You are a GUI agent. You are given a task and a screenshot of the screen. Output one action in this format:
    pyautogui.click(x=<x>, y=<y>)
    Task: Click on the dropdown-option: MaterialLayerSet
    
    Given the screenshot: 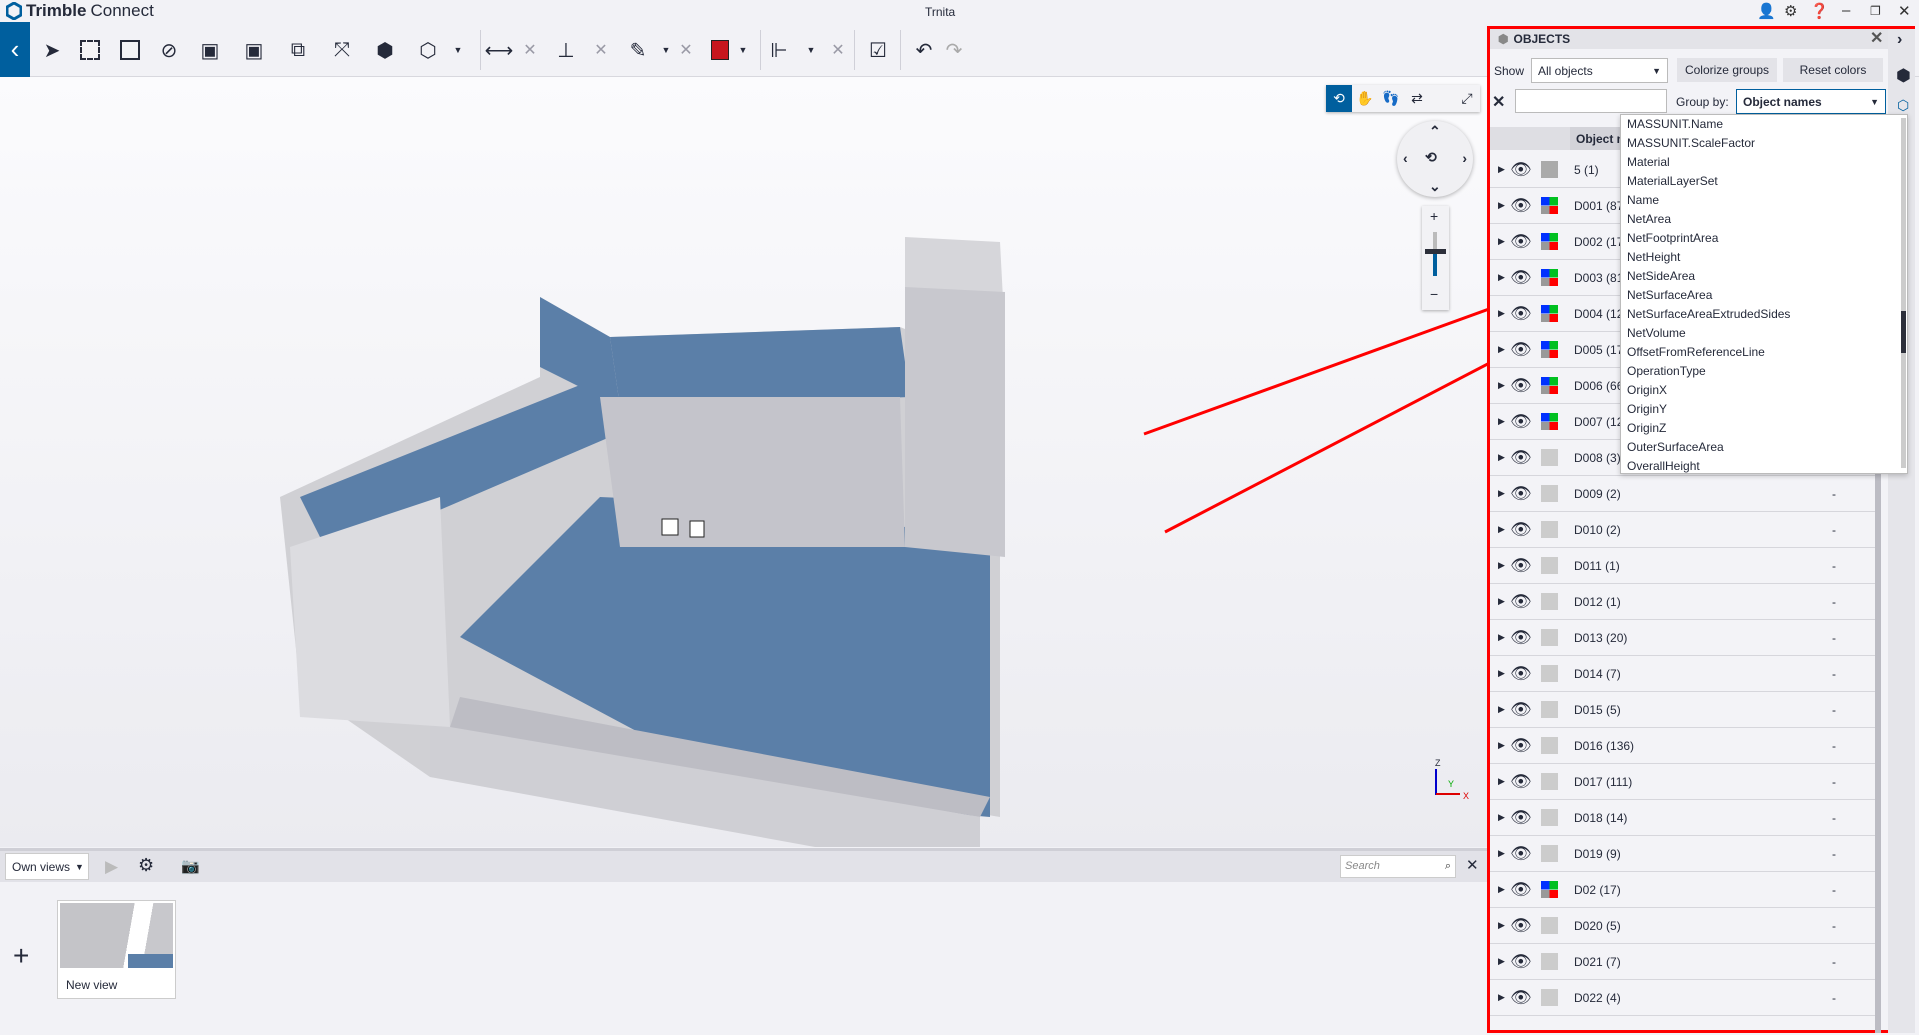 What is the action you would take?
    pyautogui.click(x=1764, y=181)
    